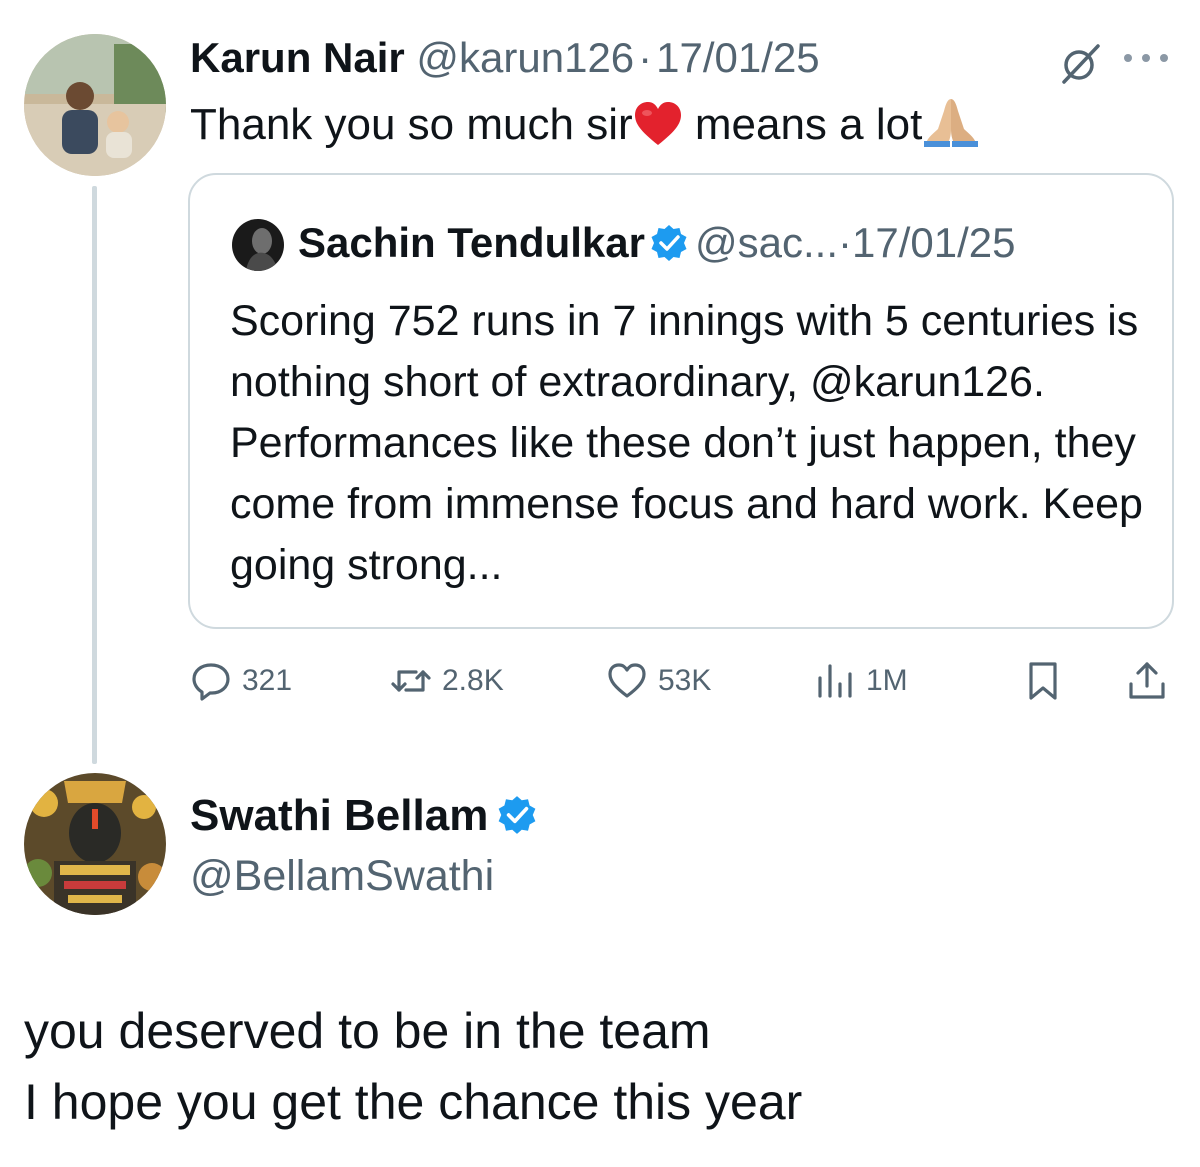  What do you see at coordinates (934, 242) in the screenshot?
I see `quote-date: 17/01/25` at bounding box center [934, 242].